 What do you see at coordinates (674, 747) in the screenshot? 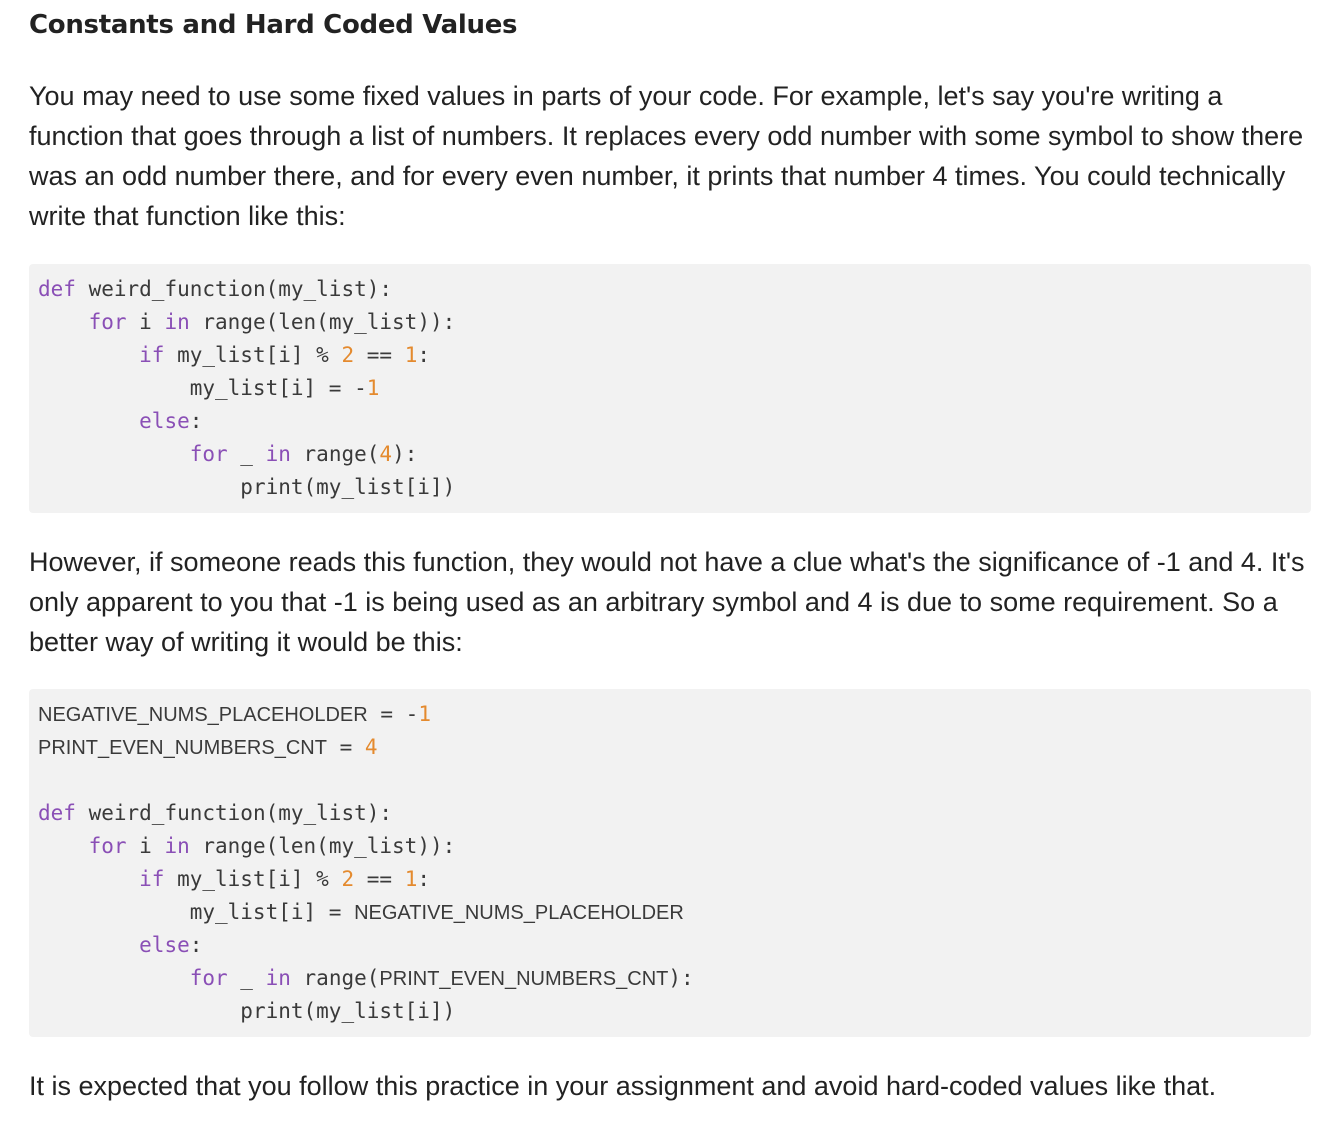
I see `code-line: PRINT_EVEN_NUMBERS_CNT = 4` at bounding box center [674, 747].